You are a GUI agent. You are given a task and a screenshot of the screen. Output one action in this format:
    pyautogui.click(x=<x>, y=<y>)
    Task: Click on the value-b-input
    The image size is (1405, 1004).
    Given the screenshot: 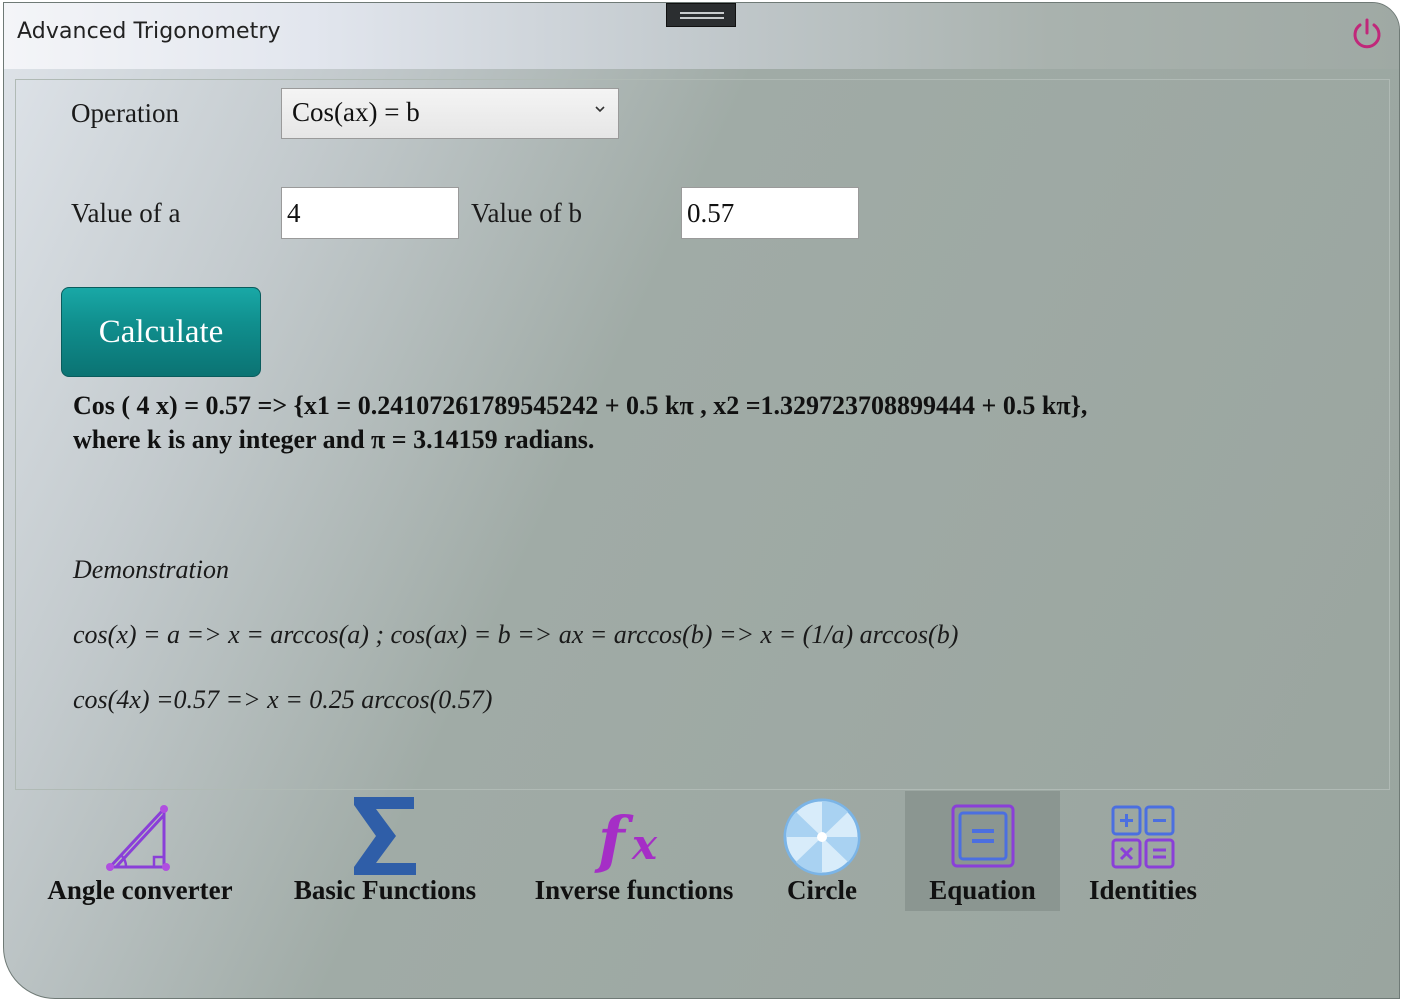 What is the action you would take?
    pyautogui.click(x=770, y=213)
    